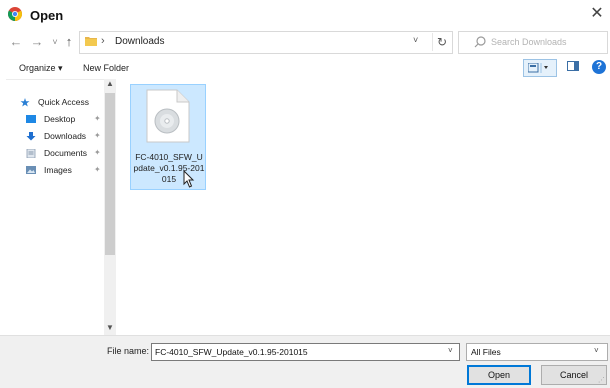  I want to click on file-type-value: All Files, so click(486, 352).